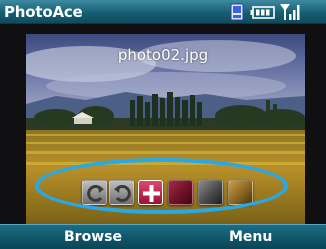 This screenshot has width=326, height=249. What do you see at coordinates (163, 12) in the screenshot?
I see `title-bar: PhotoAce` at bounding box center [163, 12].